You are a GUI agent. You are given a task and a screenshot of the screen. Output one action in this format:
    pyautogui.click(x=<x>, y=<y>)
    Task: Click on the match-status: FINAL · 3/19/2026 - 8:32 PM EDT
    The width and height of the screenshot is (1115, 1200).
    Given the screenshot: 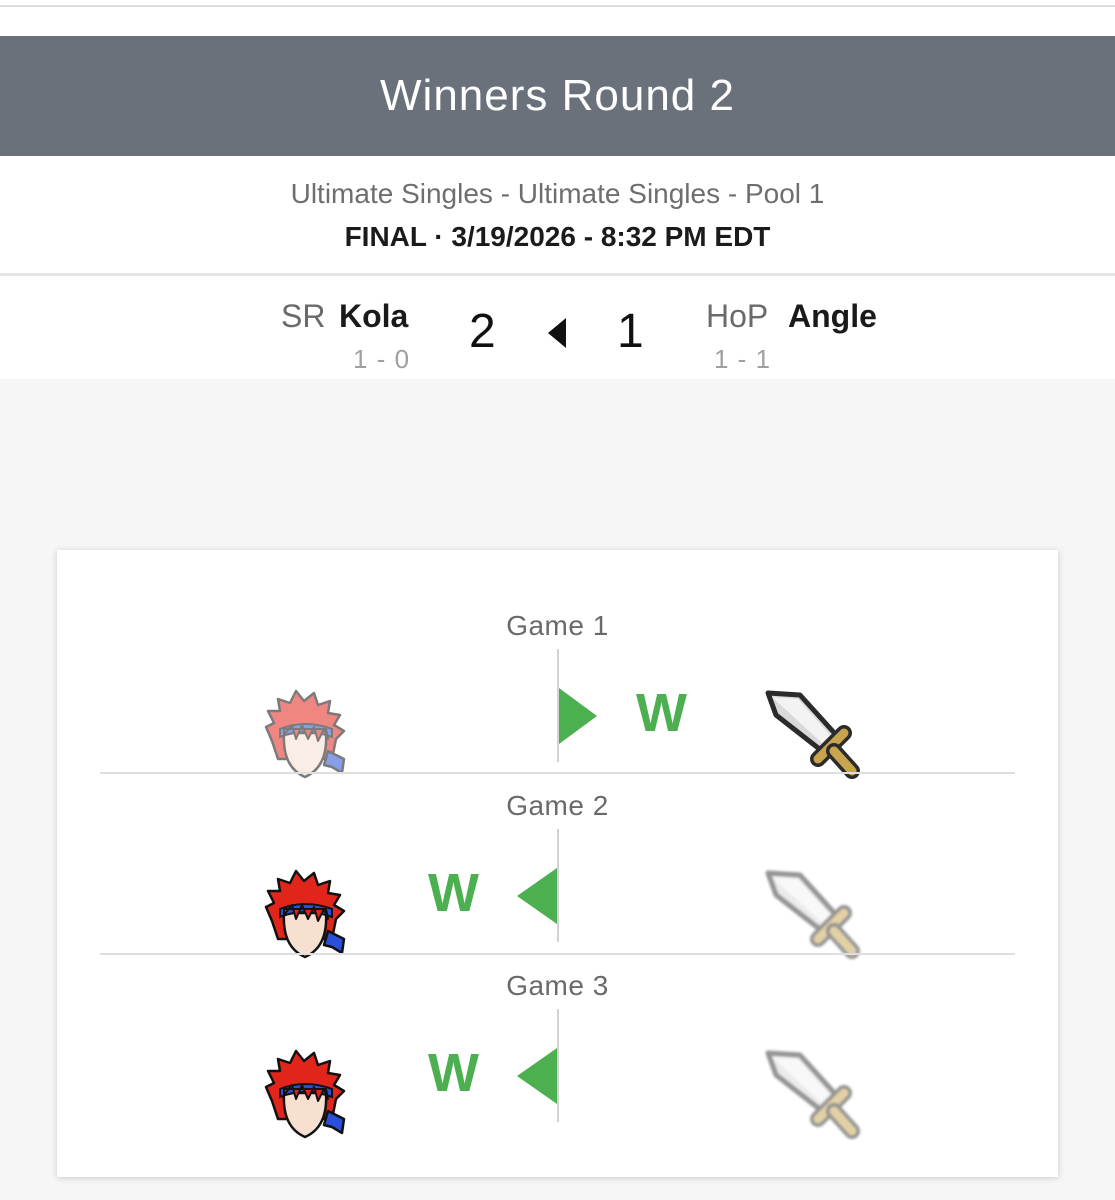 What is the action you would take?
    pyautogui.click(x=557, y=236)
    